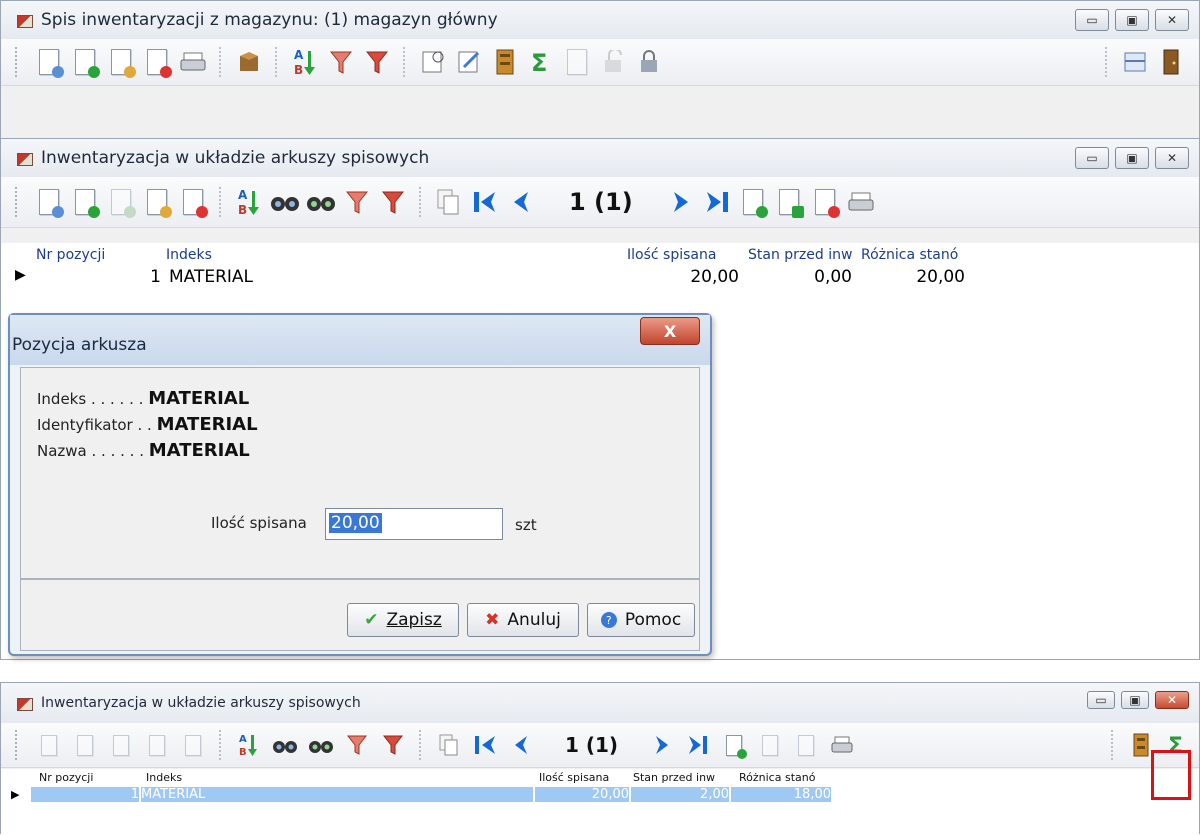 This screenshot has height=835, width=1200. Describe the element at coordinates (600, 745) in the screenshot. I see `toolbar: AB 1 (1) Σ` at that location.